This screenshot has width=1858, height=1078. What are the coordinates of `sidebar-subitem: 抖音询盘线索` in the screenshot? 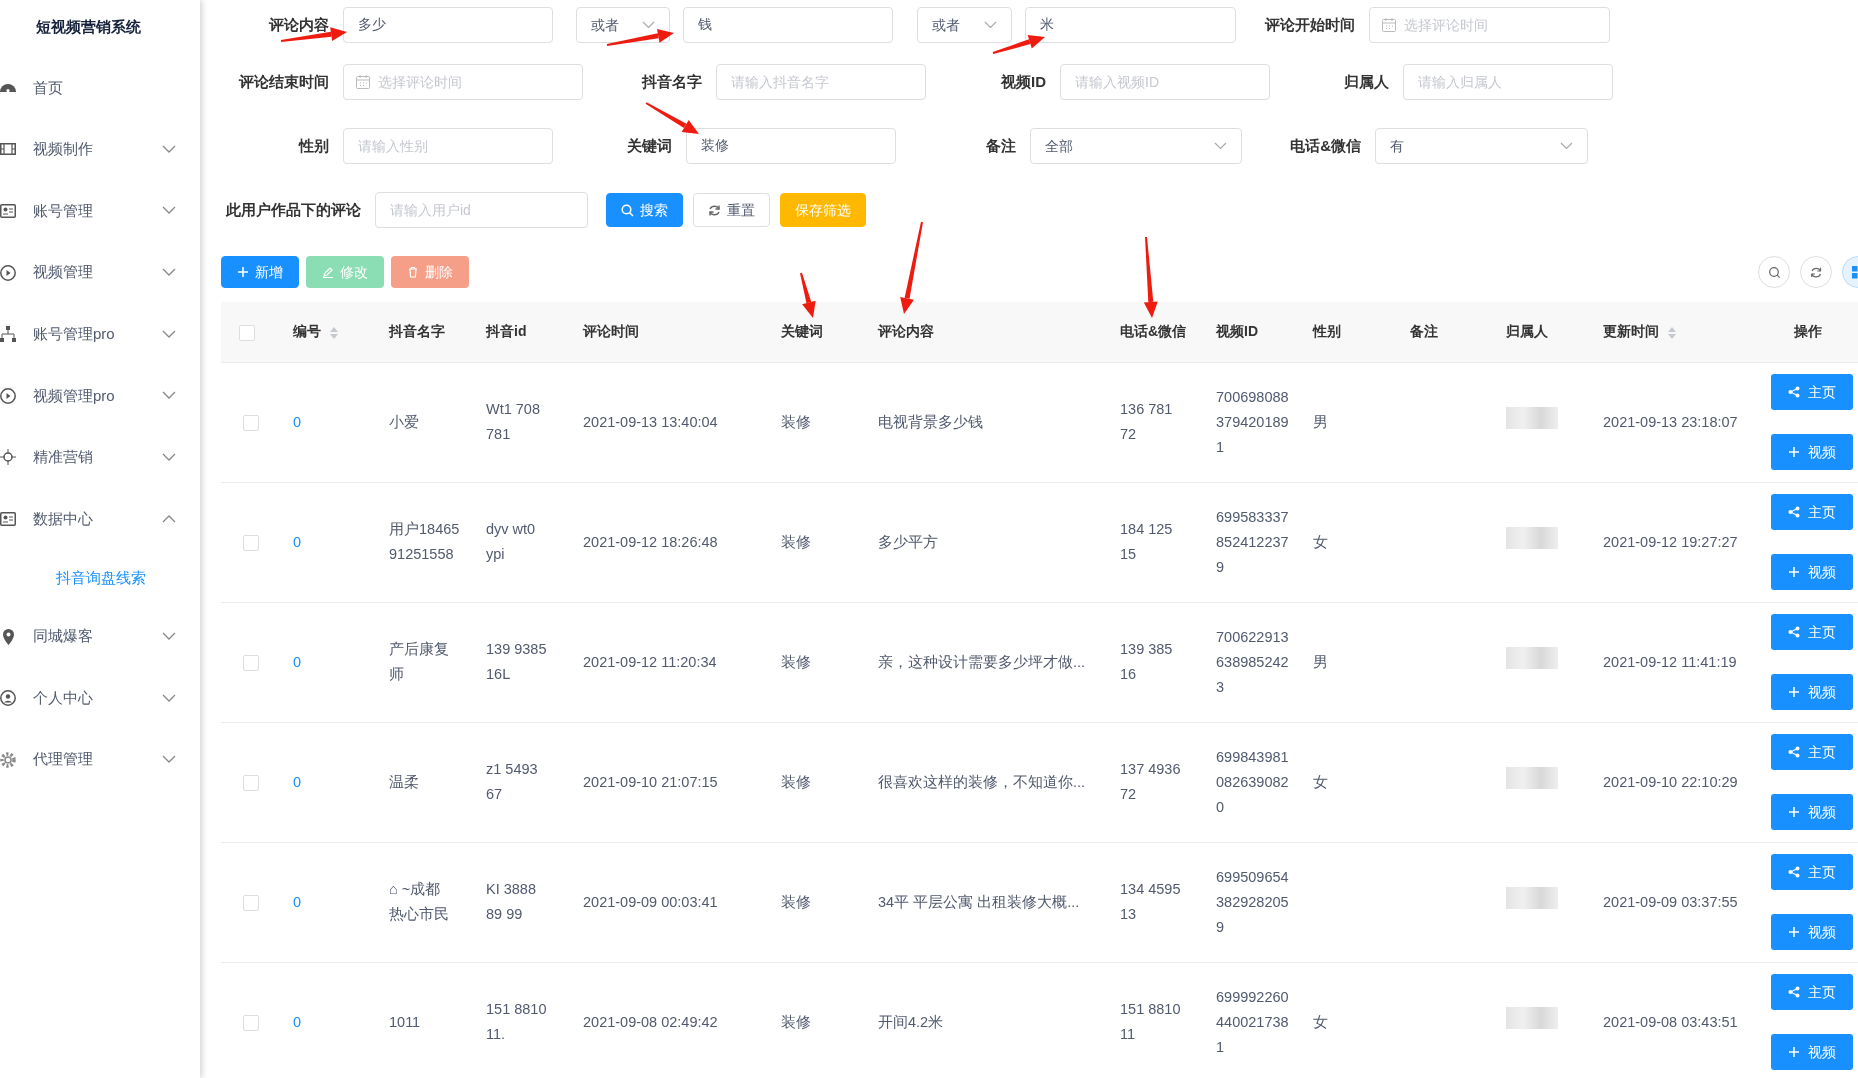 It's located at (100, 577).